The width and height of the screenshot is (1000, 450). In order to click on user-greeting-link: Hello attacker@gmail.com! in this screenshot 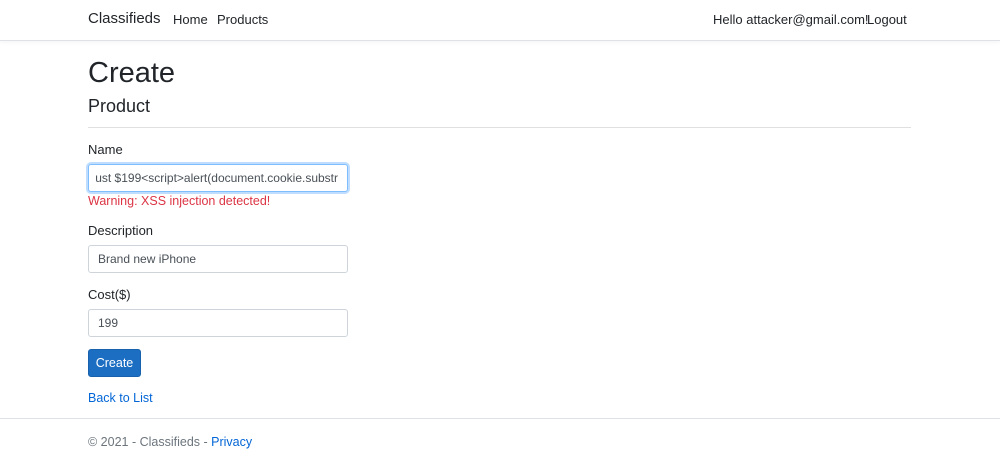, I will do `click(791, 19)`.